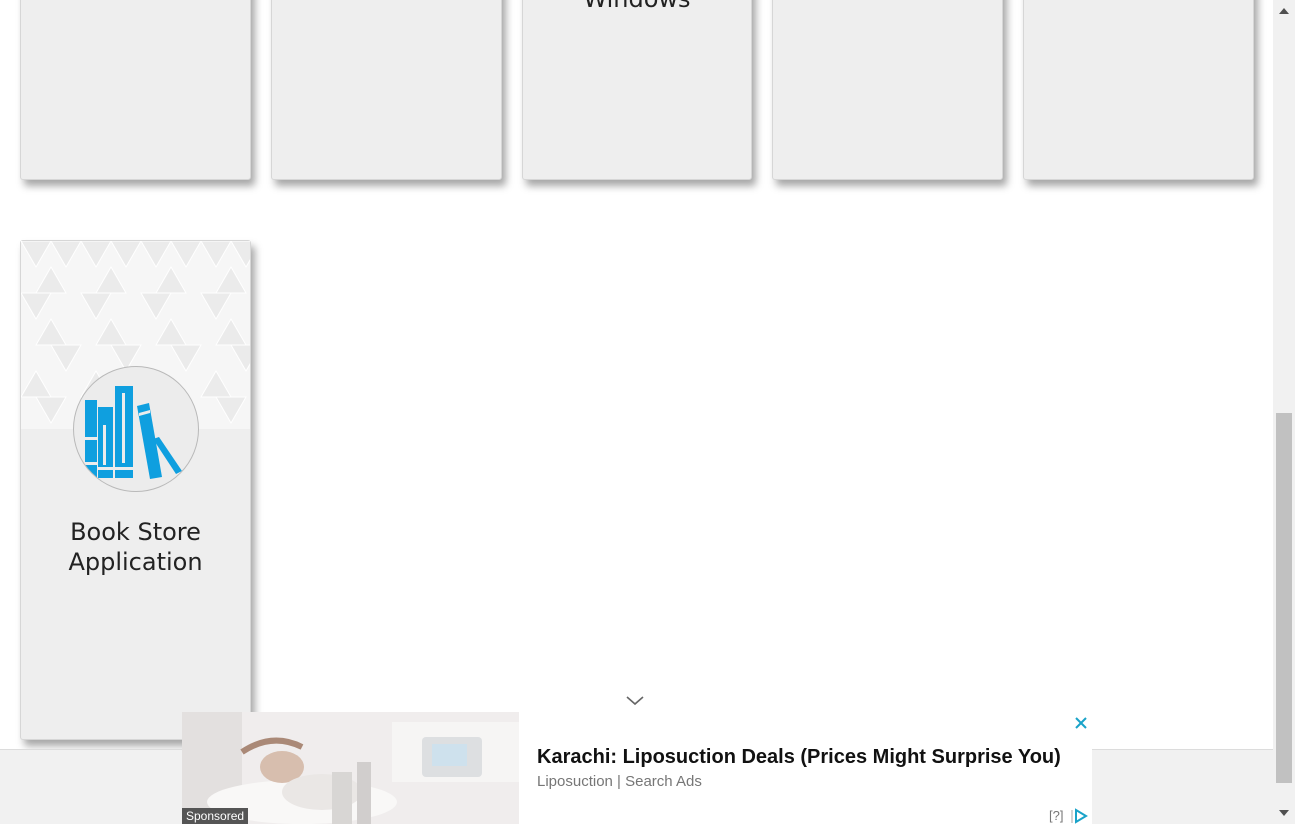  I want to click on app-card-book-store: Book Store Application, so click(135, 490).